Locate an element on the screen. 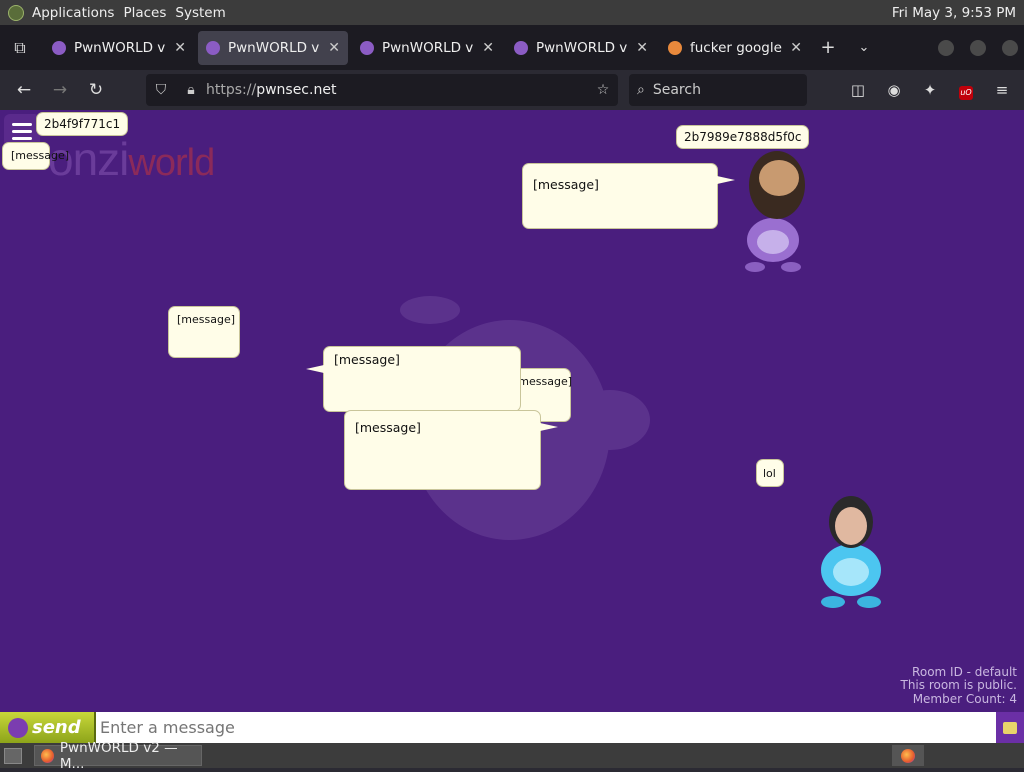 Image resolution: width=1024 pixels, height=772 pixels. applications-menu: Applications is located at coordinates (77, 13).